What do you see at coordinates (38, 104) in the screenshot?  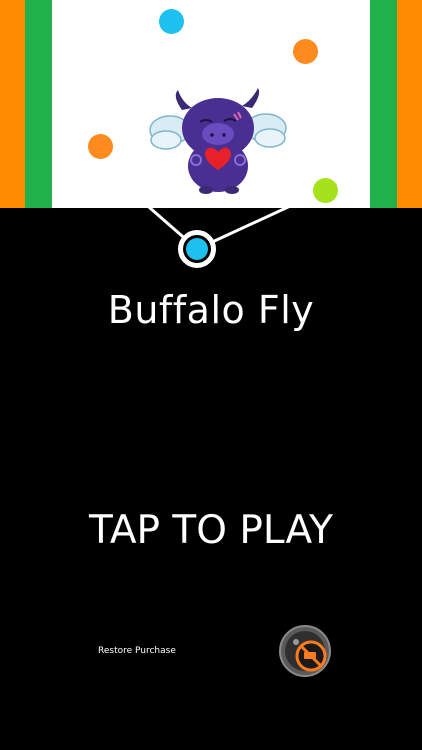 I see `left-green-stripe` at bounding box center [38, 104].